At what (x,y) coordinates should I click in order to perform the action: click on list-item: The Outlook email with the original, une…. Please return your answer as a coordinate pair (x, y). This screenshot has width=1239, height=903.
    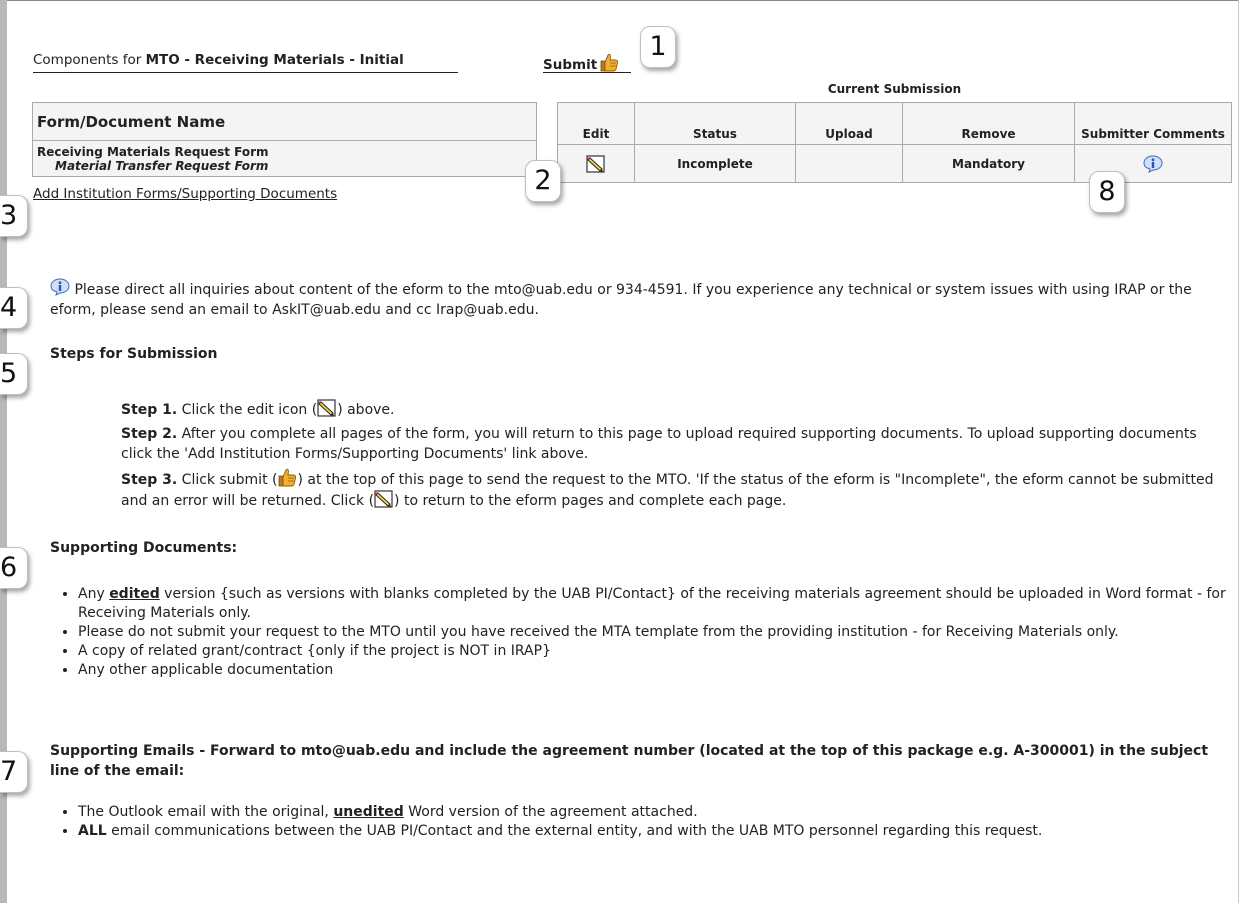
    Looking at the image, I should click on (658, 812).